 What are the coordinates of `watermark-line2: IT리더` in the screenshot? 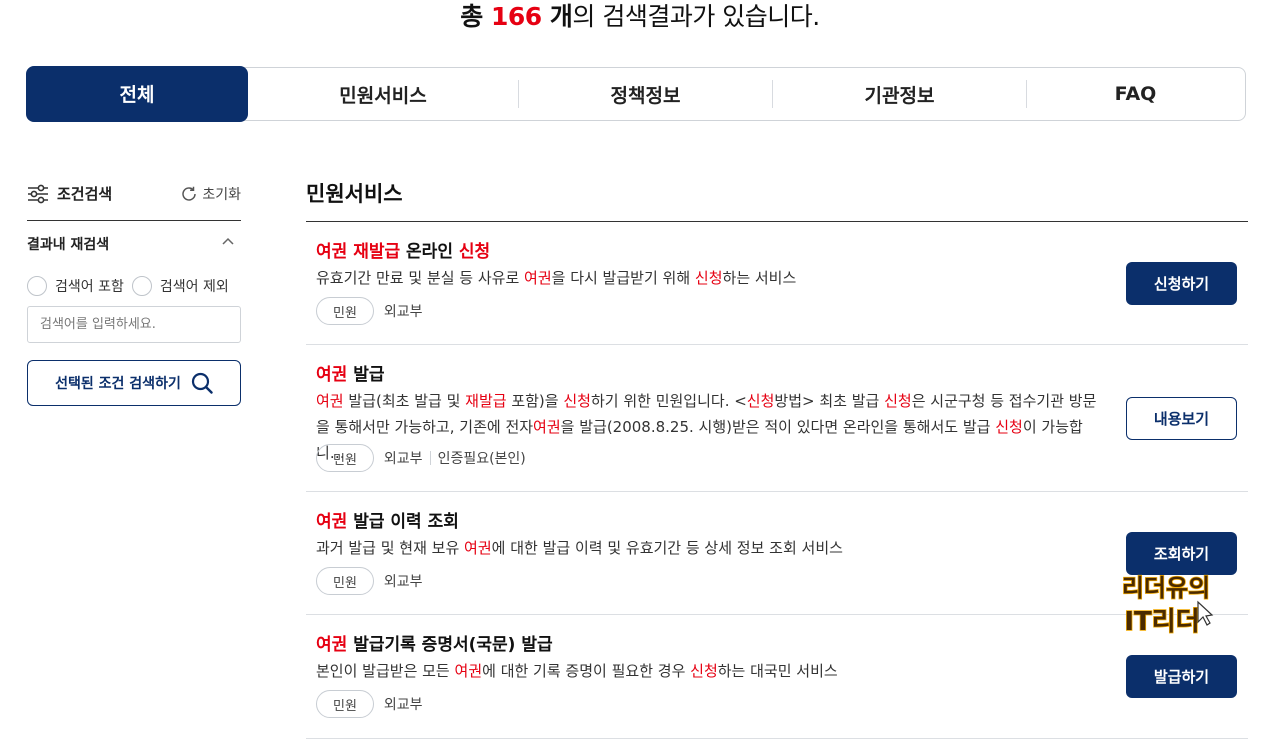 It's located at (1161, 622).